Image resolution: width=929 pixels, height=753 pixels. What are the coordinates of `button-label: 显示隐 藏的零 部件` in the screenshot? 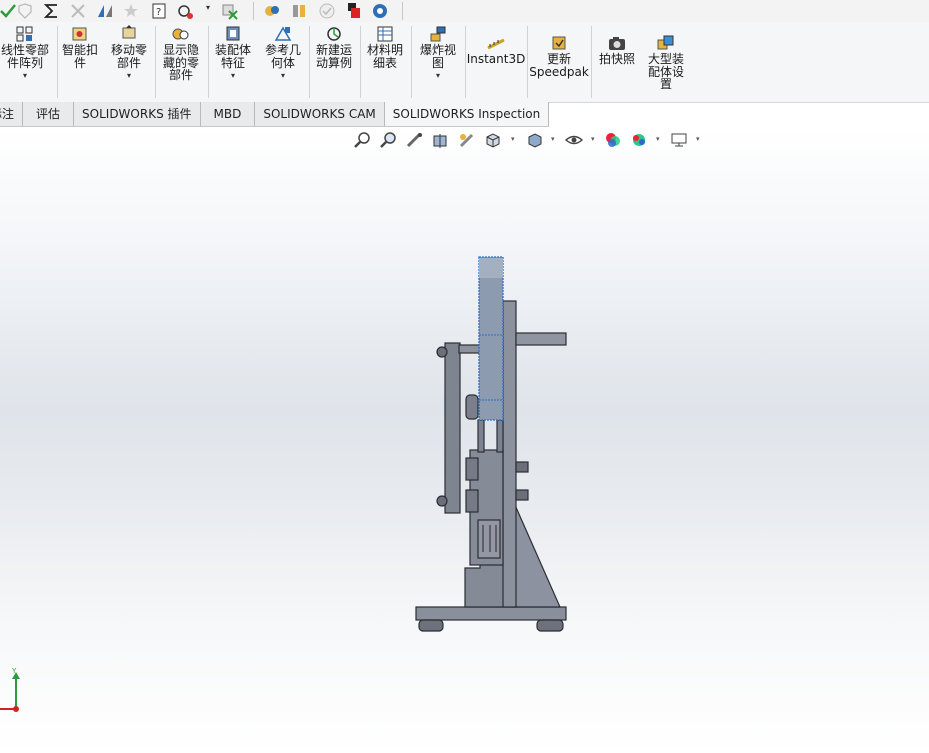 It's located at (180, 62).